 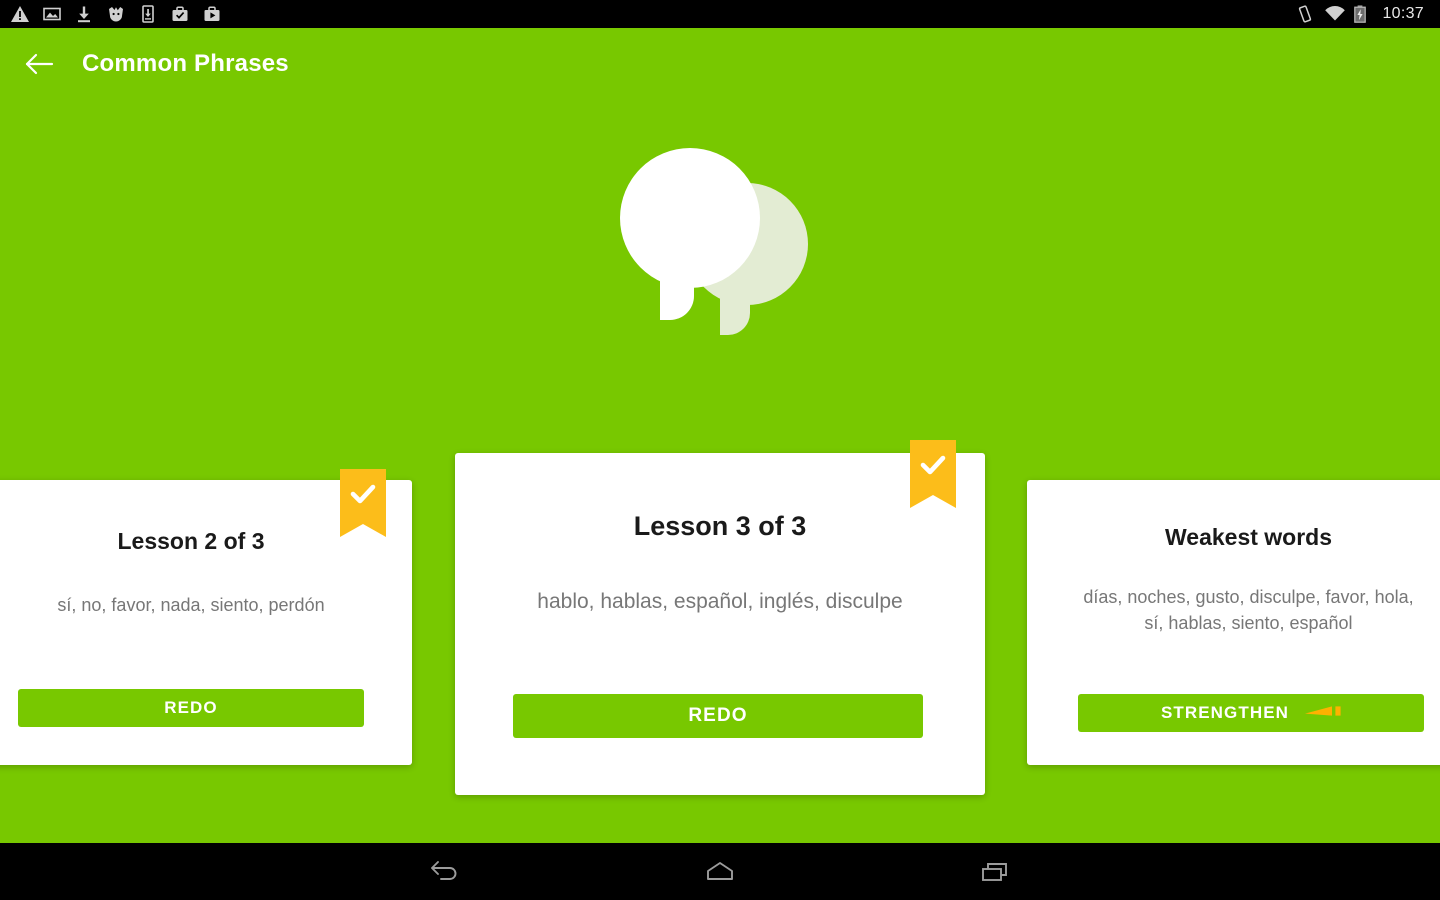 I want to click on strength-bar-icon, so click(x=1323, y=713).